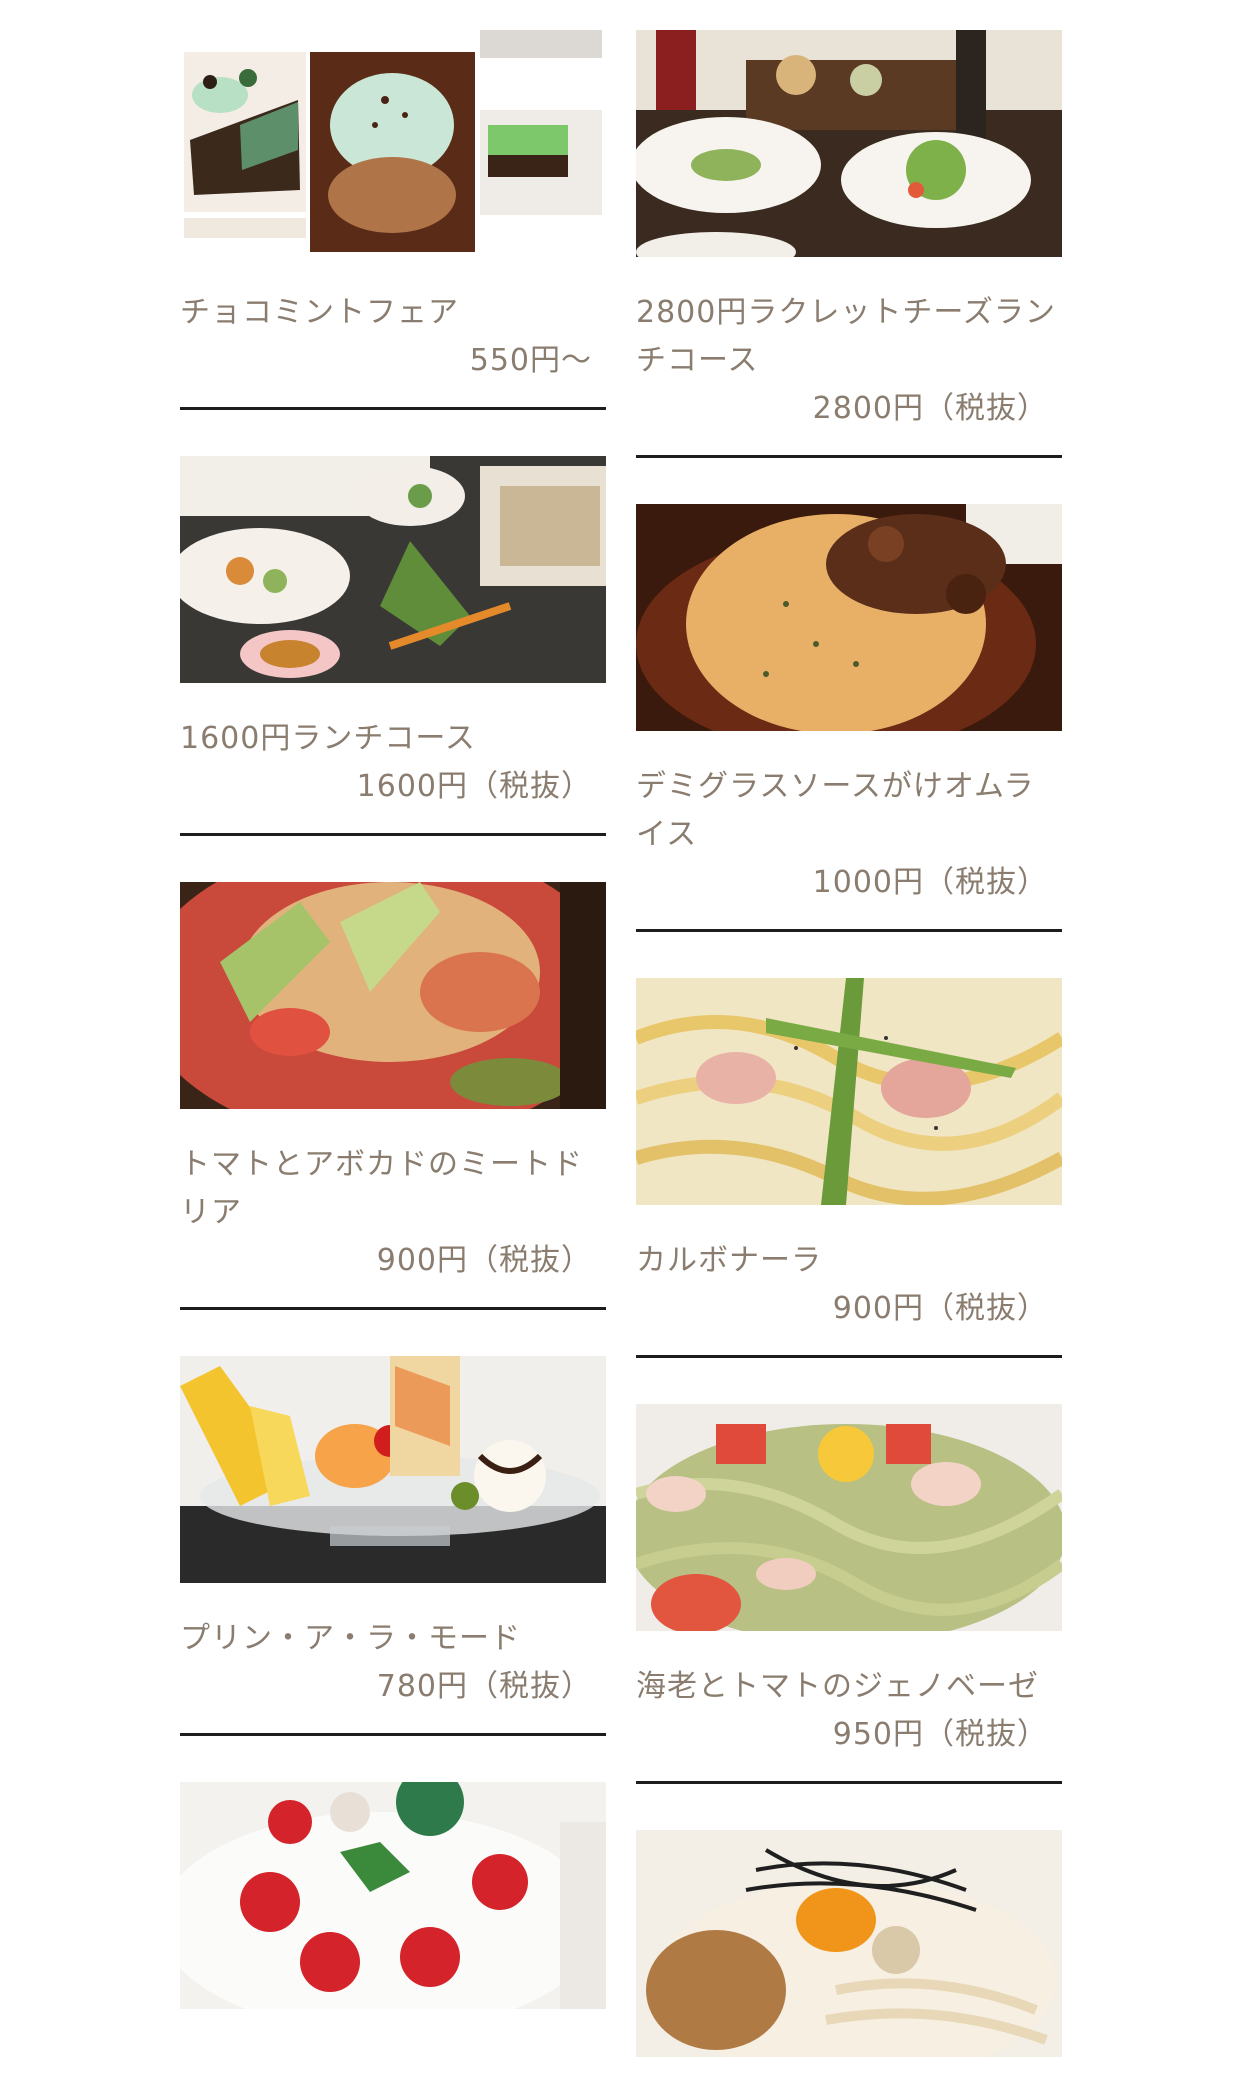 This screenshot has width=1242, height=2076. I want to click on menu-item-price: 1000円（税抜）, so click(930, 882).